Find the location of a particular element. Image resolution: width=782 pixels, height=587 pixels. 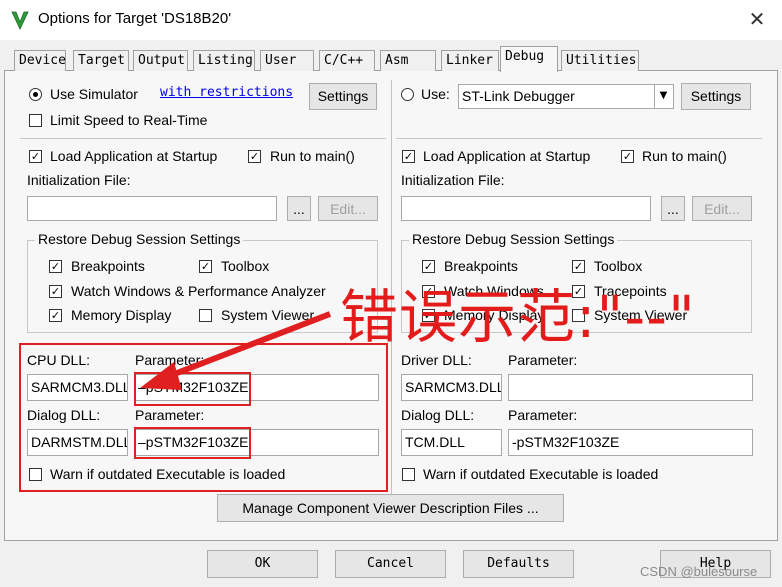

right-divider is located at coordinates (579, 138).